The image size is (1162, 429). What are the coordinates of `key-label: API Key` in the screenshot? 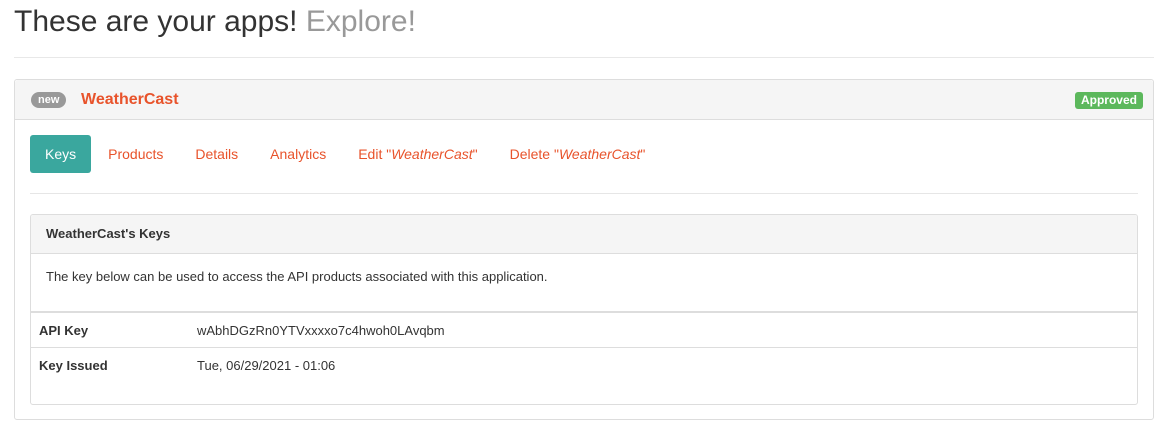 It's located at (64, 330).